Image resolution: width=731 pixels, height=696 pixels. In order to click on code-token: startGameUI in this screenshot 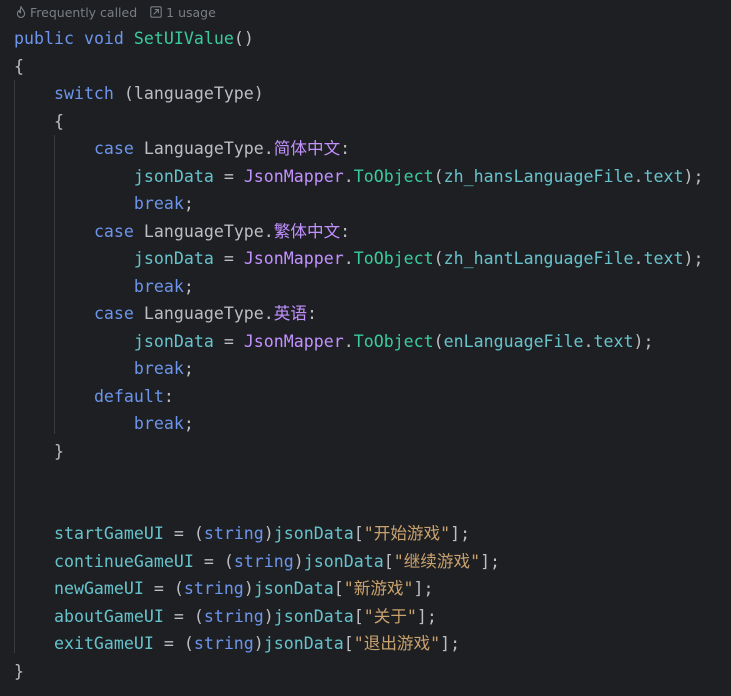, I will do `click(108, 533)`.